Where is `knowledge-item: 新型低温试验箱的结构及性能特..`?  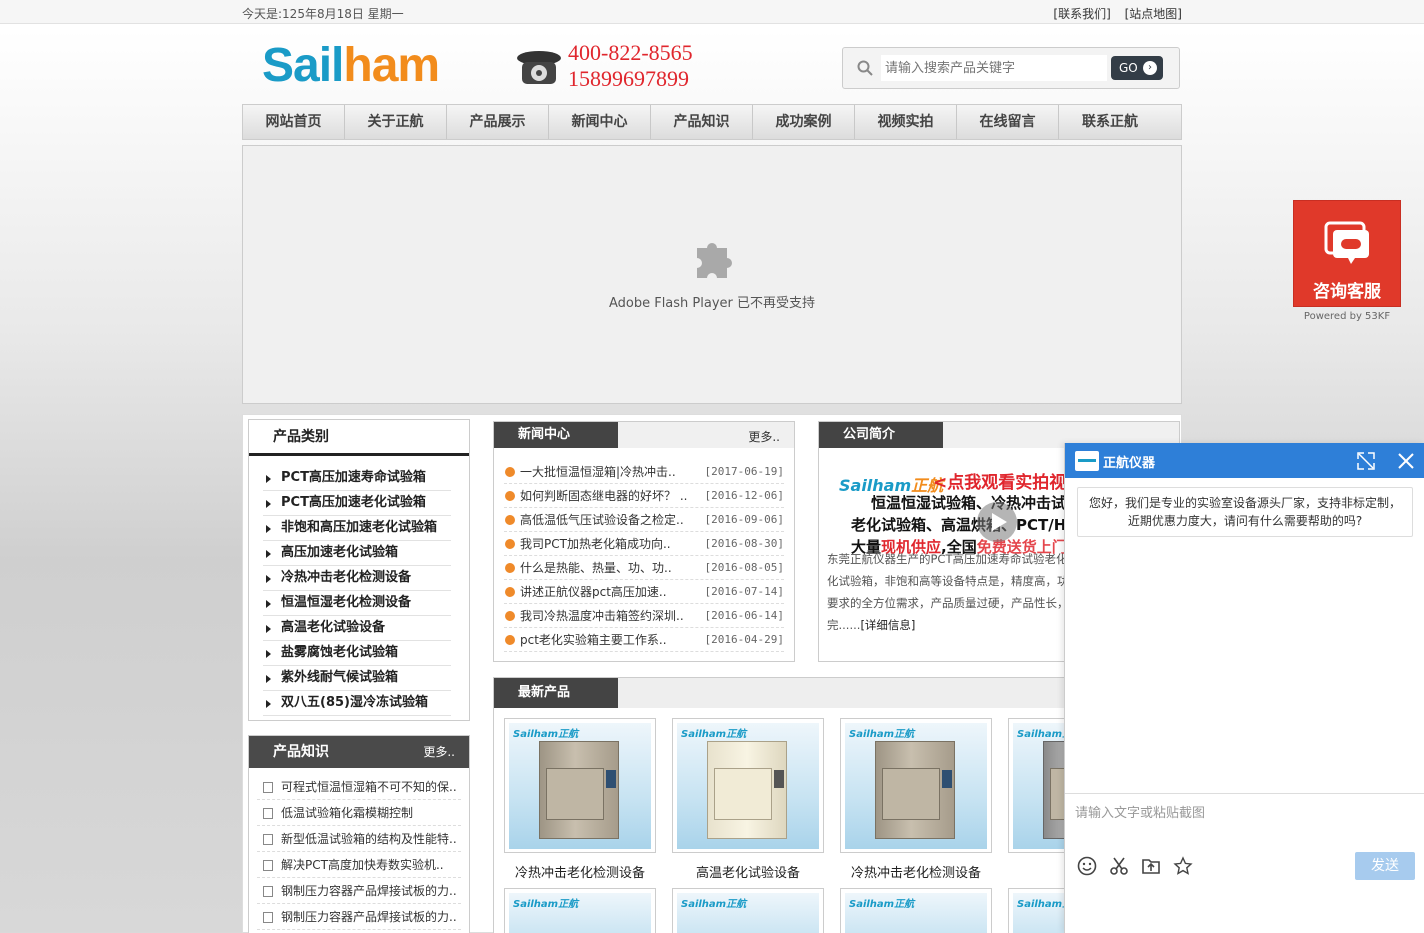
knowledge-item: 新型低温试验箱的结构及性能特.. is located at coordinates (359, 839).